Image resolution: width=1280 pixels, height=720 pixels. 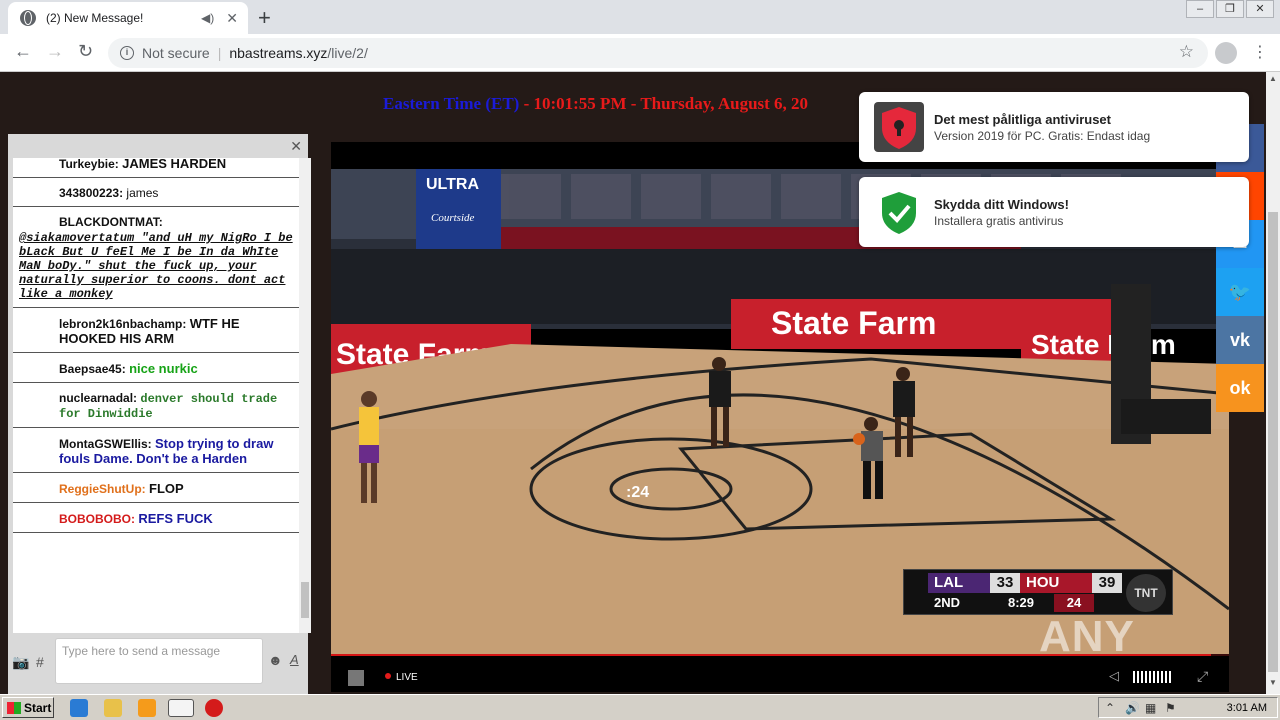 What do you see at coordinates (142, 193) in the screenshot?
I see `chat-text: james` at bounding box center [142, 193].